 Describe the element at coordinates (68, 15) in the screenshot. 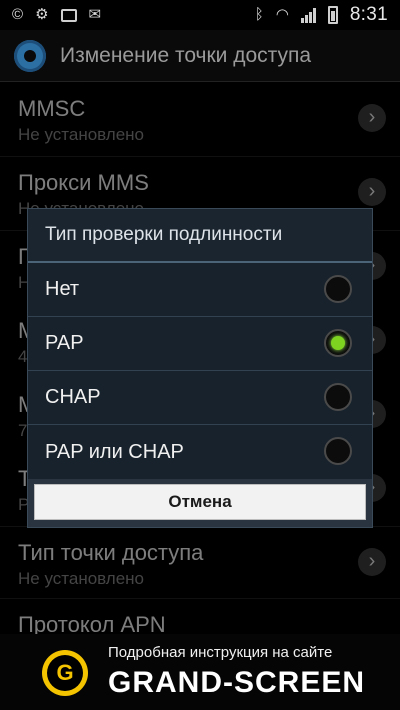

I see `image-icon` at that location.